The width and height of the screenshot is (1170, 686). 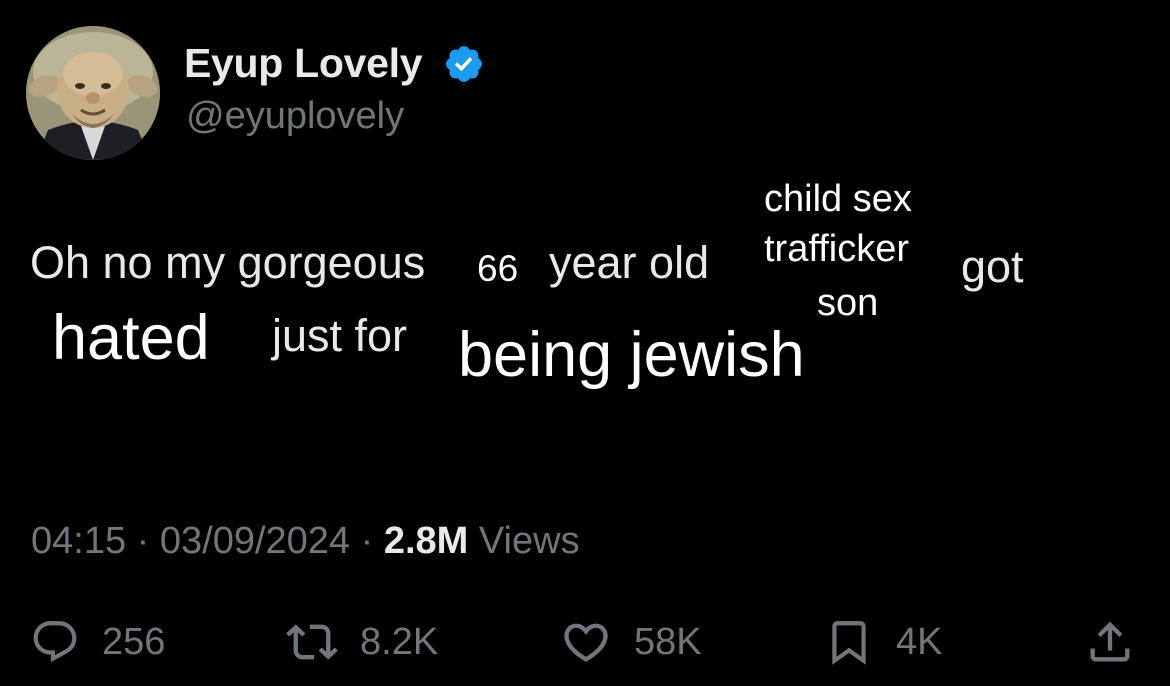 I want to click on bookmark-button: 4K, so click(x=883, y=642).